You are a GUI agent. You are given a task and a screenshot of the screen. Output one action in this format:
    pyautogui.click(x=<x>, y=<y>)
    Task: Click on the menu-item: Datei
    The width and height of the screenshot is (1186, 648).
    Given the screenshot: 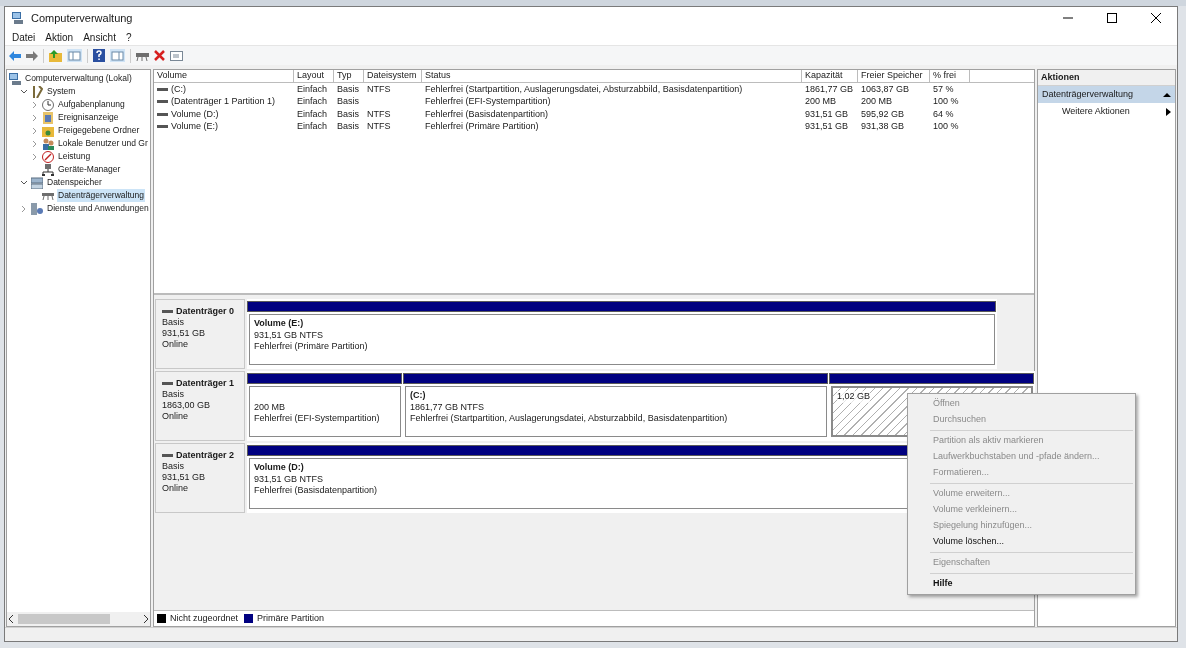 What is the action you would take?
    pyautogui.click(x=24, y=37)
    